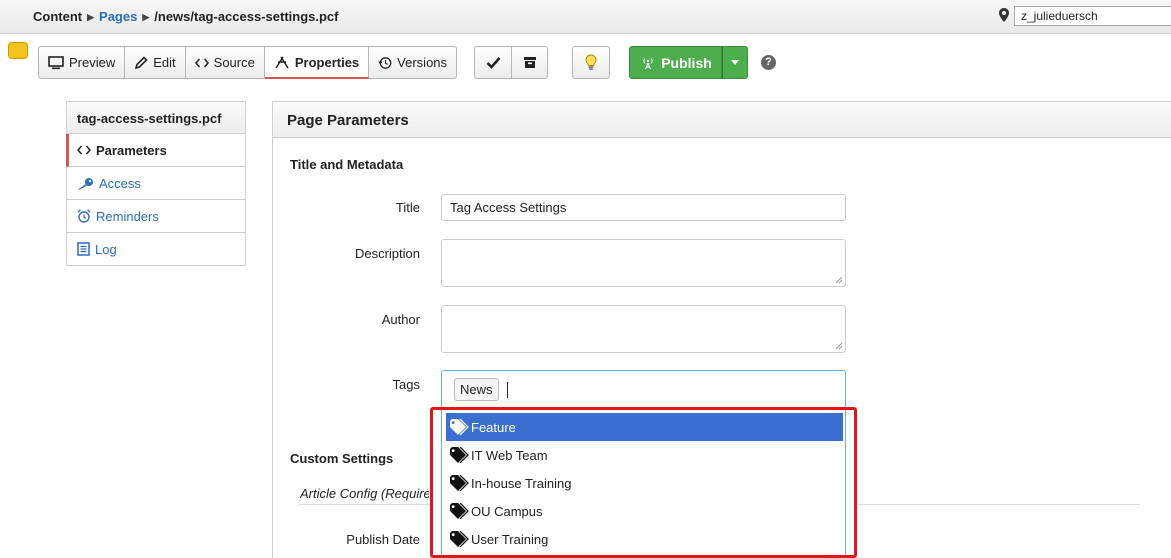 This screenshot has width=1171, height=558. Describe the element at coordinates (120, 183) in the screenshot. I see `sidebar-item-label: Access` at that location.